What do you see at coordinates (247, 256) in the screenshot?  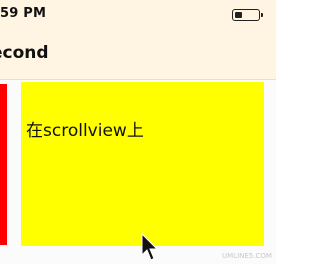 I see `watermark: UMLINE5.COM` at bounding box center [247, 256].